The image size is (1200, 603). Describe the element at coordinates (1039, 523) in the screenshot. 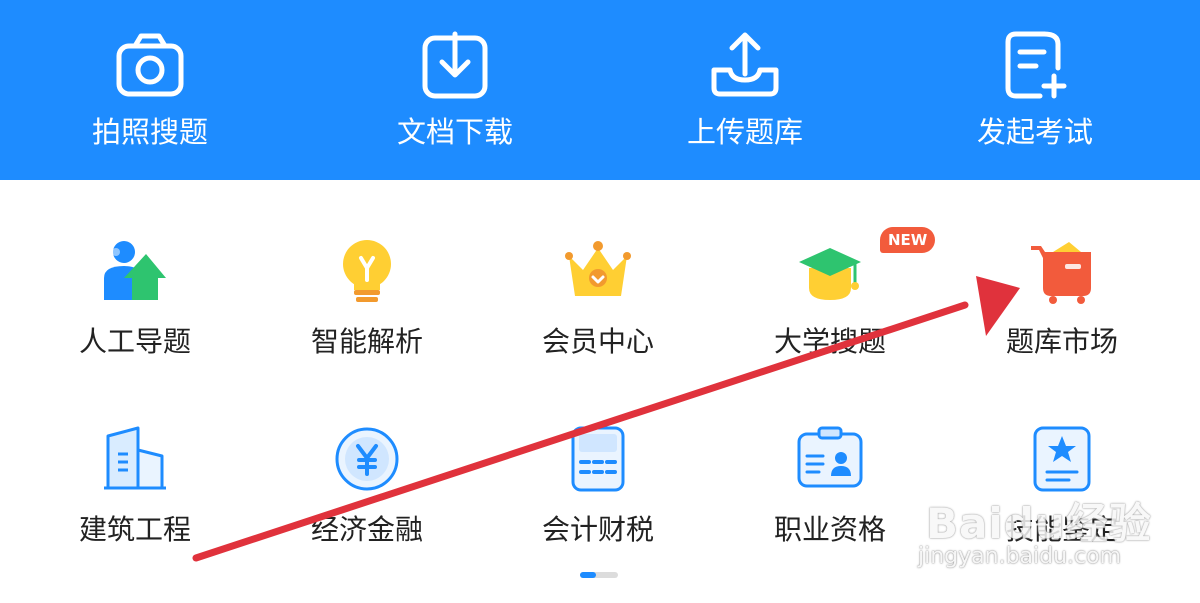

I see `watermark-logo: Baidu经验` at that location.